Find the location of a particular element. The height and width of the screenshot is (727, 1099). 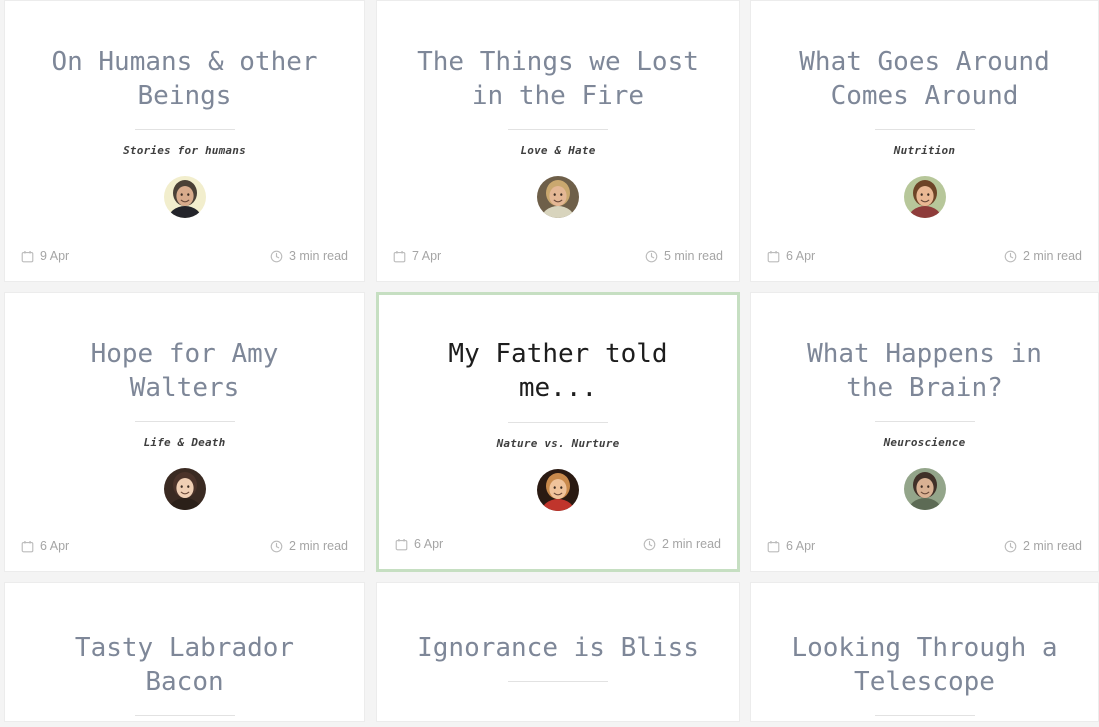

post-title: Tasty Labrador Bacon is located at coordinates (184, 665).